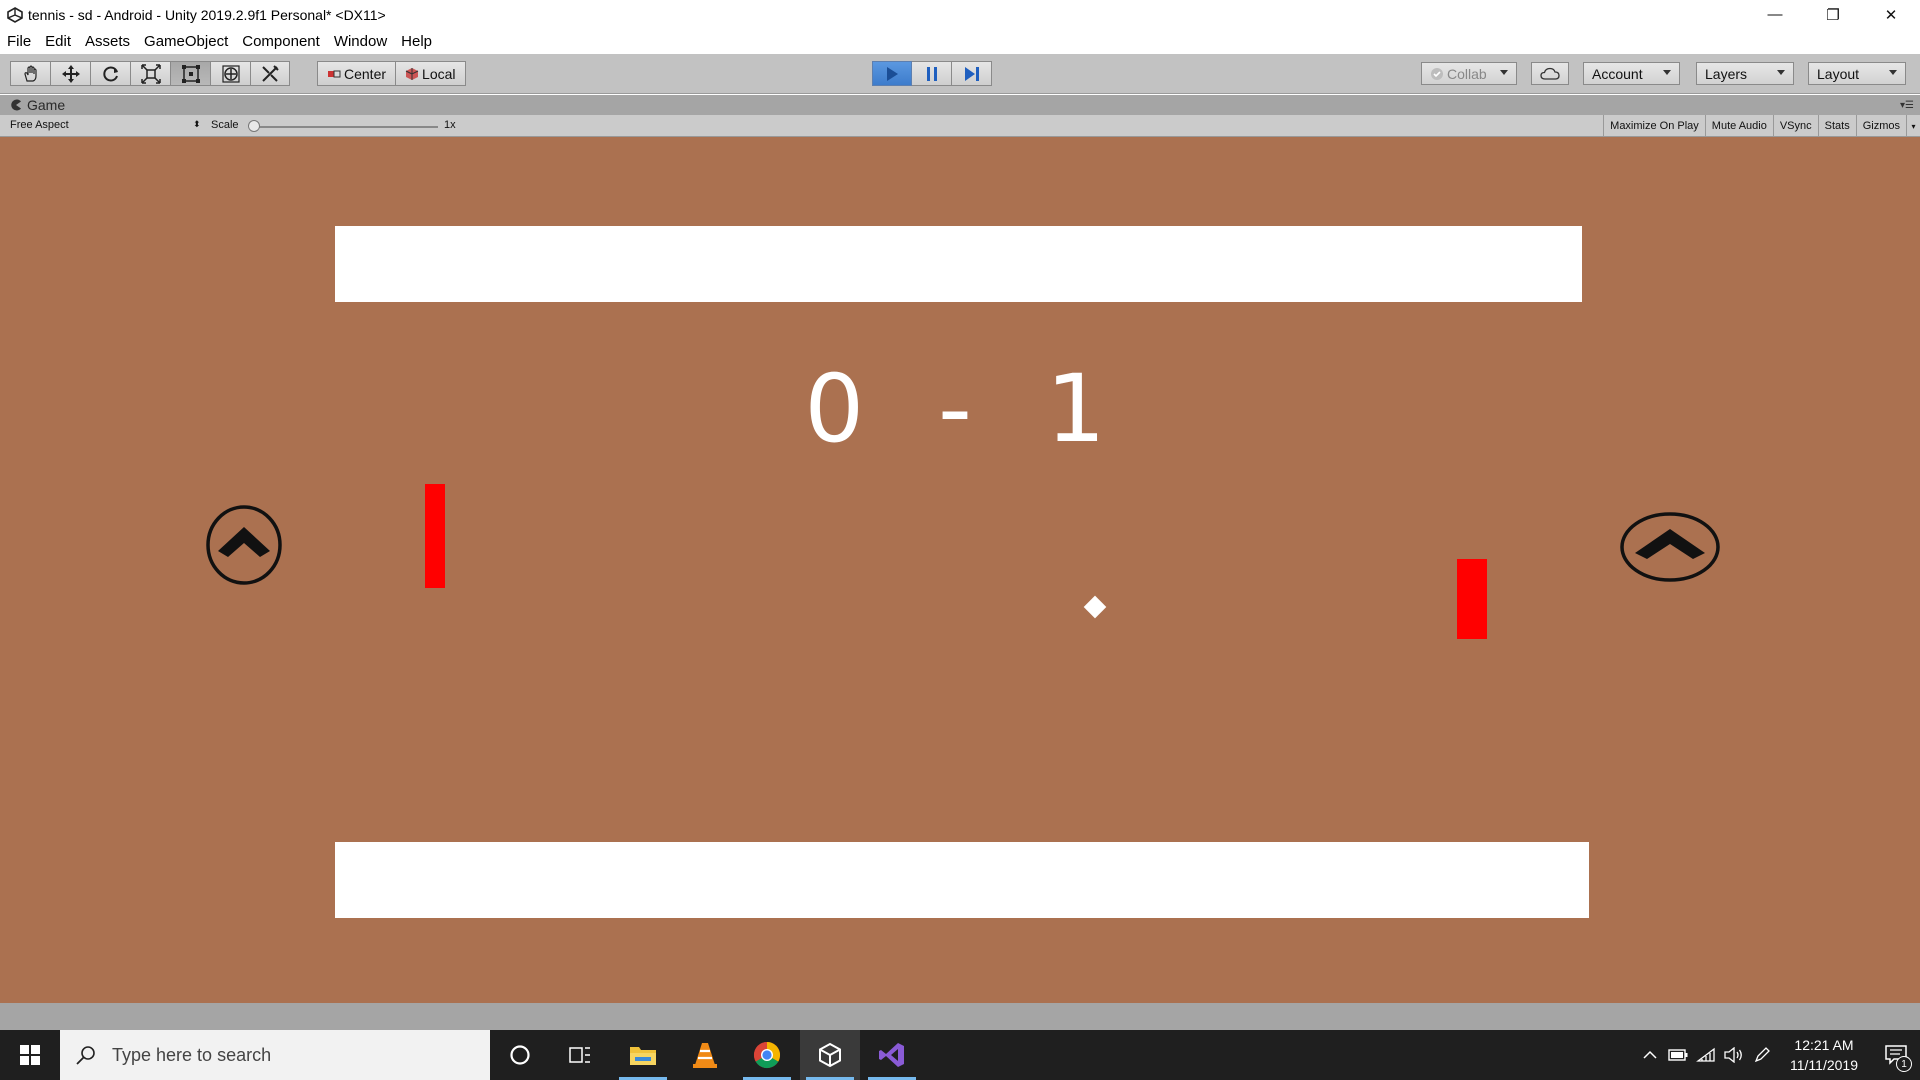 The height and width of the screenshot is (1080, 1920). What do you see at coordinates (39, 125) in the screenshot?
I see `aspect-dropdown: Free Aspect` at bounding box center [39, 125].